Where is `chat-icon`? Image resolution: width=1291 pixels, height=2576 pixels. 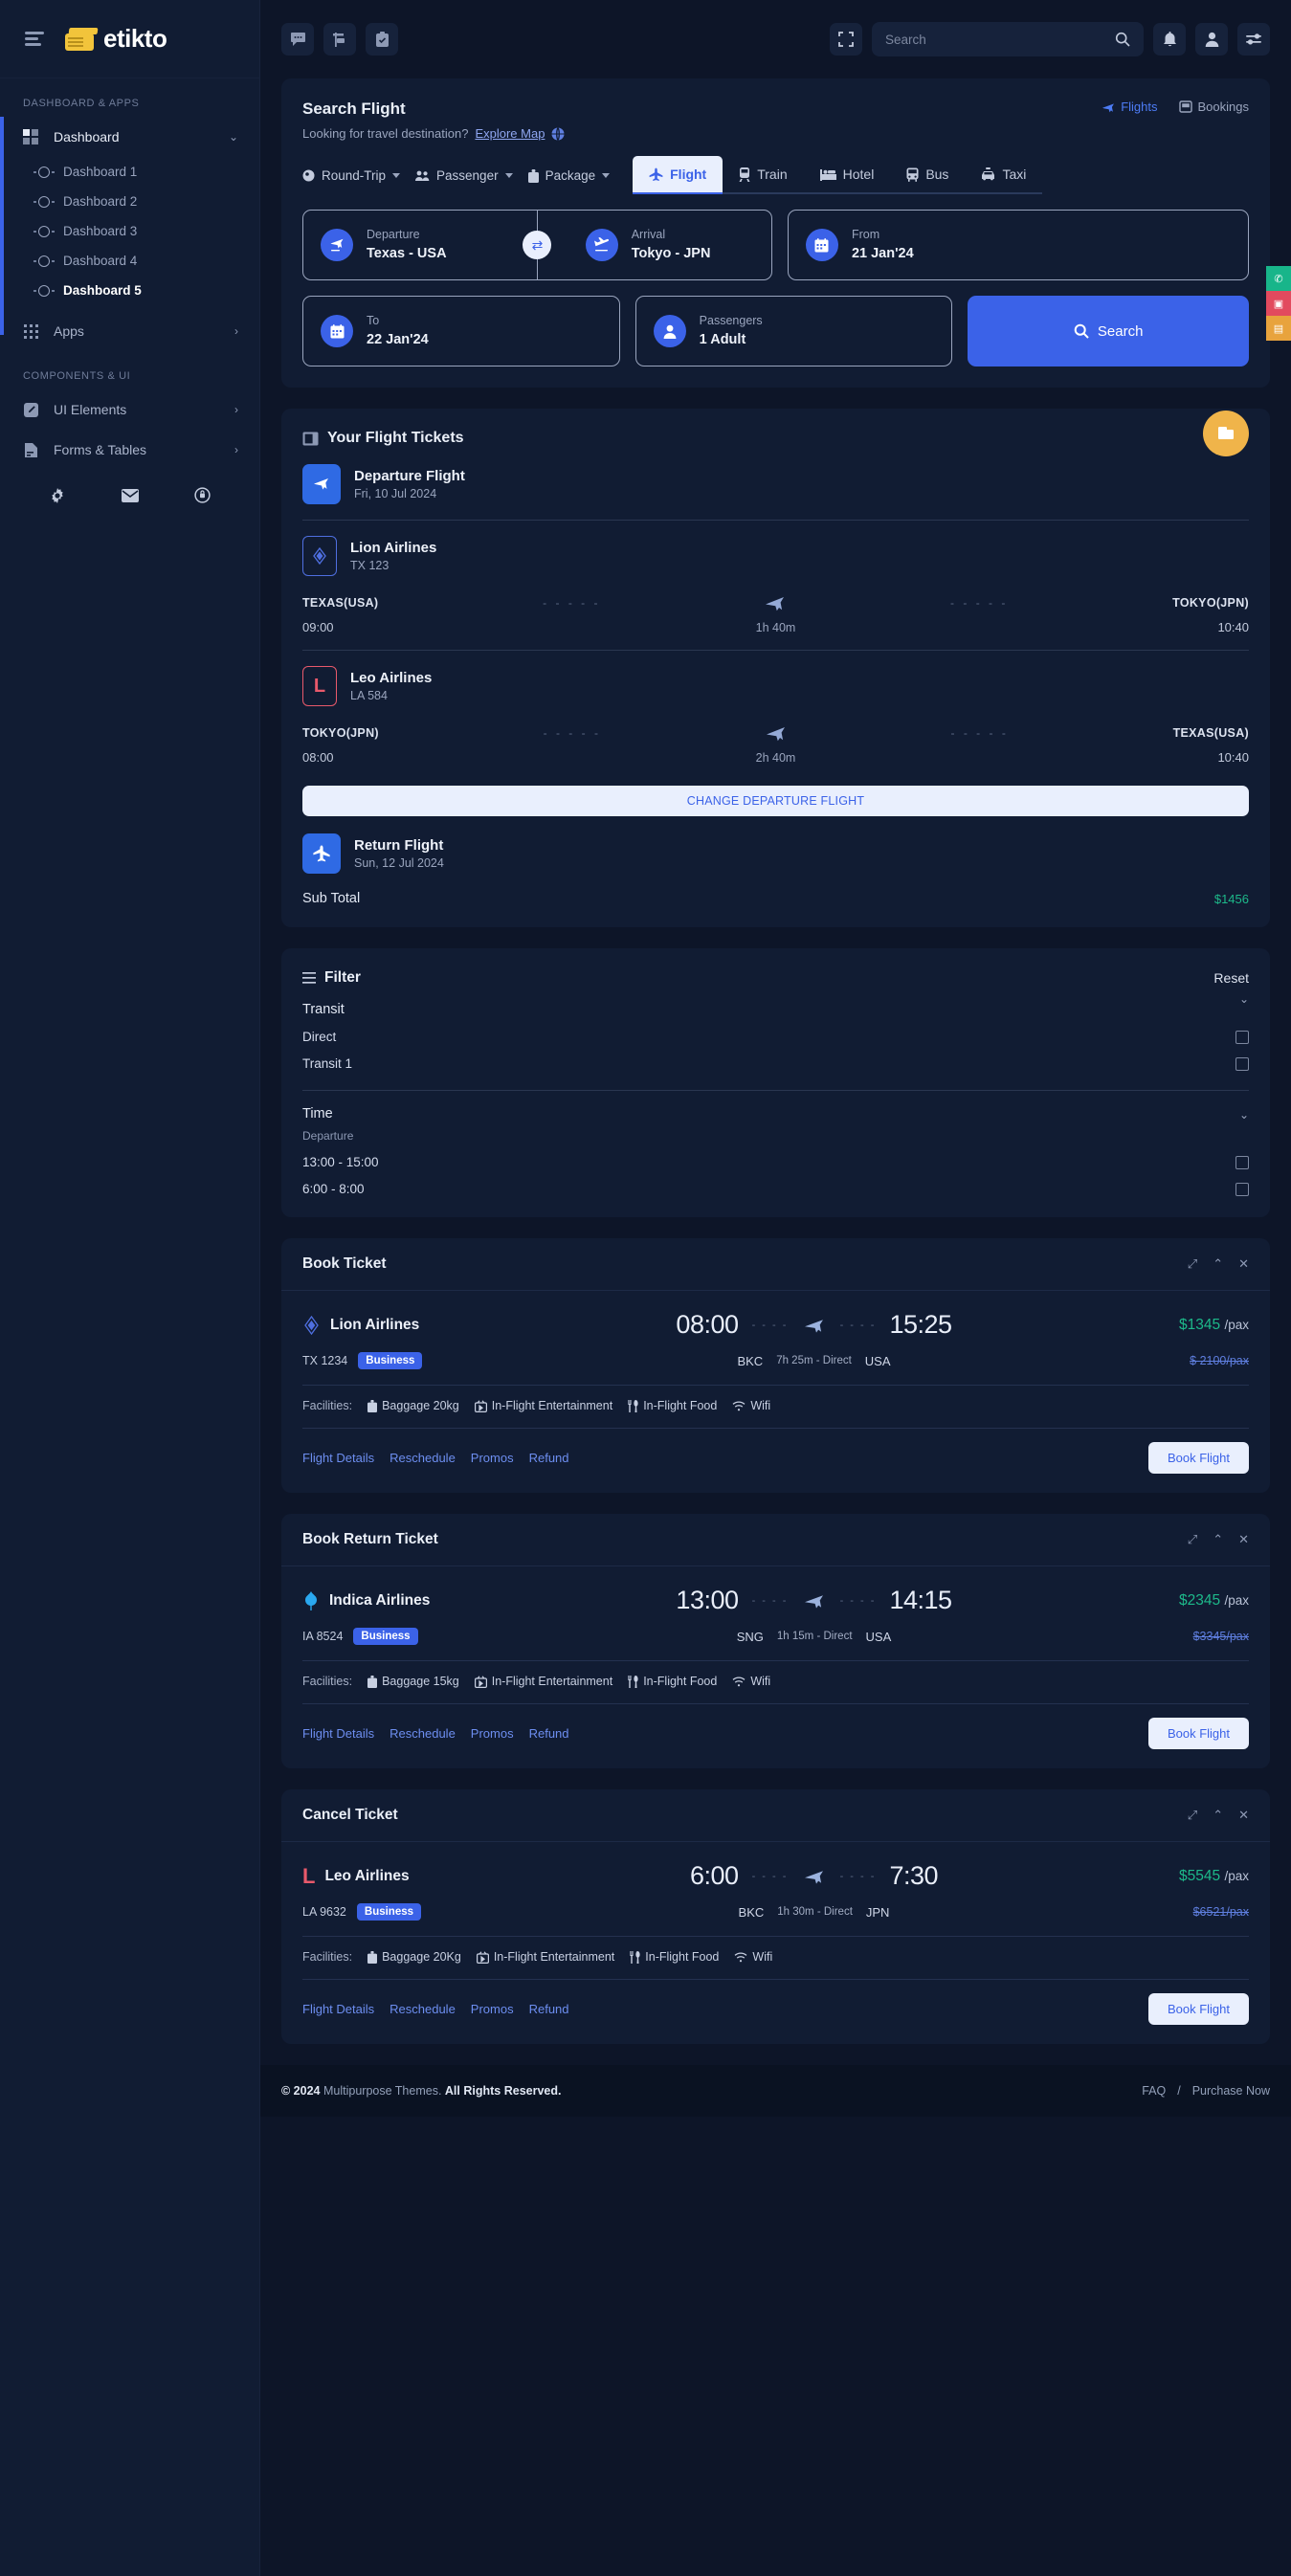 chat-icon is located at coordinates (297, 39).